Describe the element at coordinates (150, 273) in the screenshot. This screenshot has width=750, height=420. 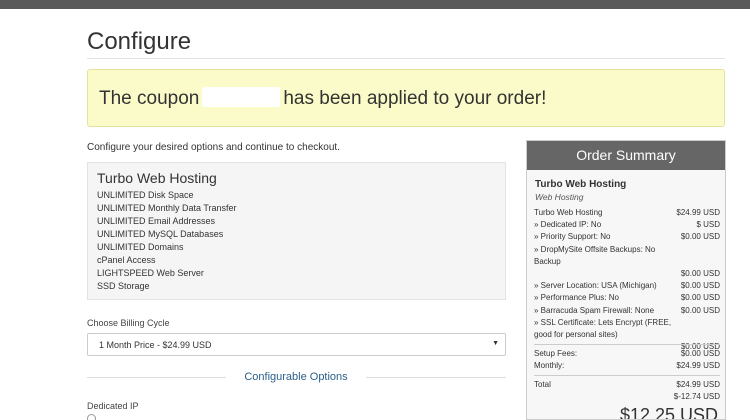
I see `feature-item: LIGHTSPEED Web Server` at that location.